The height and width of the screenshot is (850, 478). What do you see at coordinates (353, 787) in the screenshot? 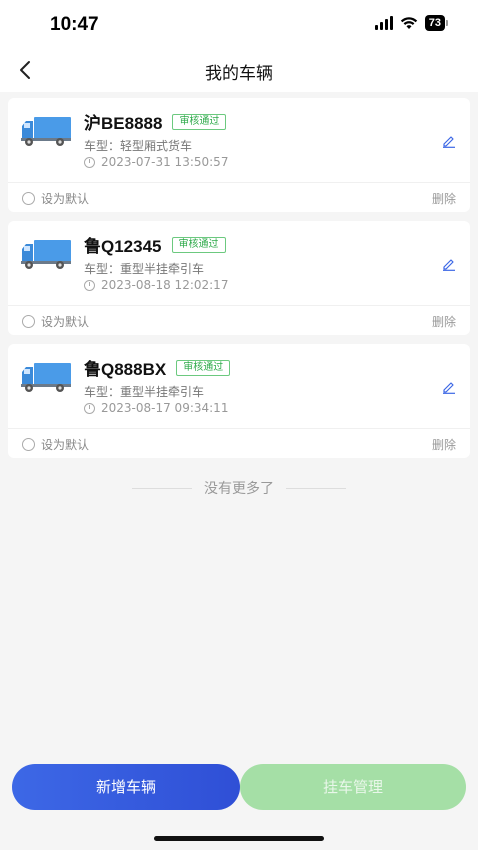
I see `trailer-management-button: 挂车管理` at bounding box center [353, 787].